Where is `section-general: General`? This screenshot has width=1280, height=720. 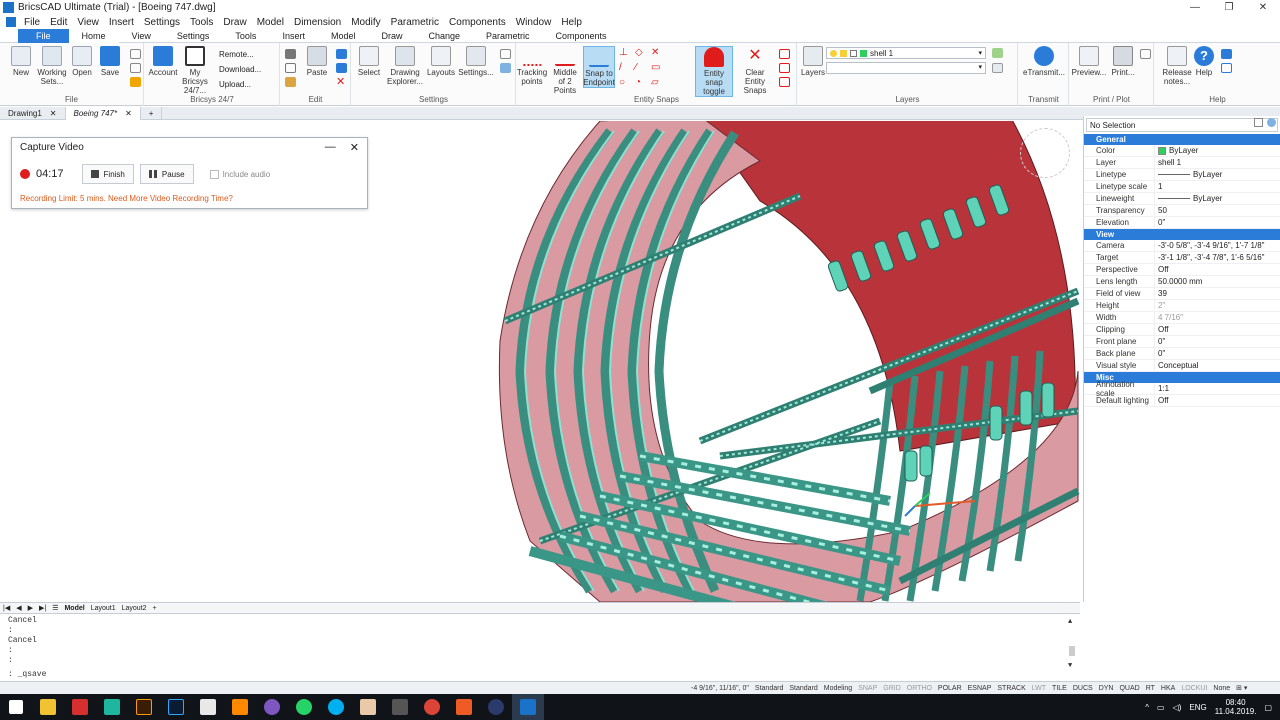
section-general: General is located at coordinates (1182, 139).